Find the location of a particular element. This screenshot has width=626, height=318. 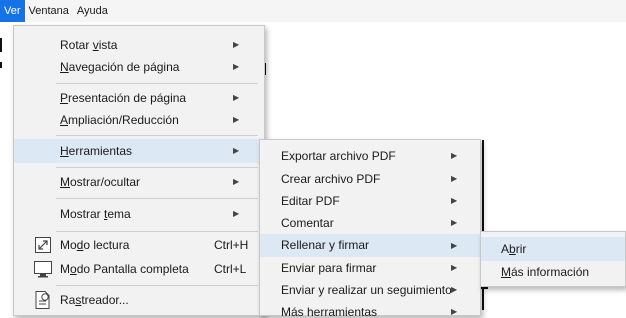

menu-item-modo-pantalla-completa: Modo Pantalla completa Ctrl+L is located at coordinates (139, 269).